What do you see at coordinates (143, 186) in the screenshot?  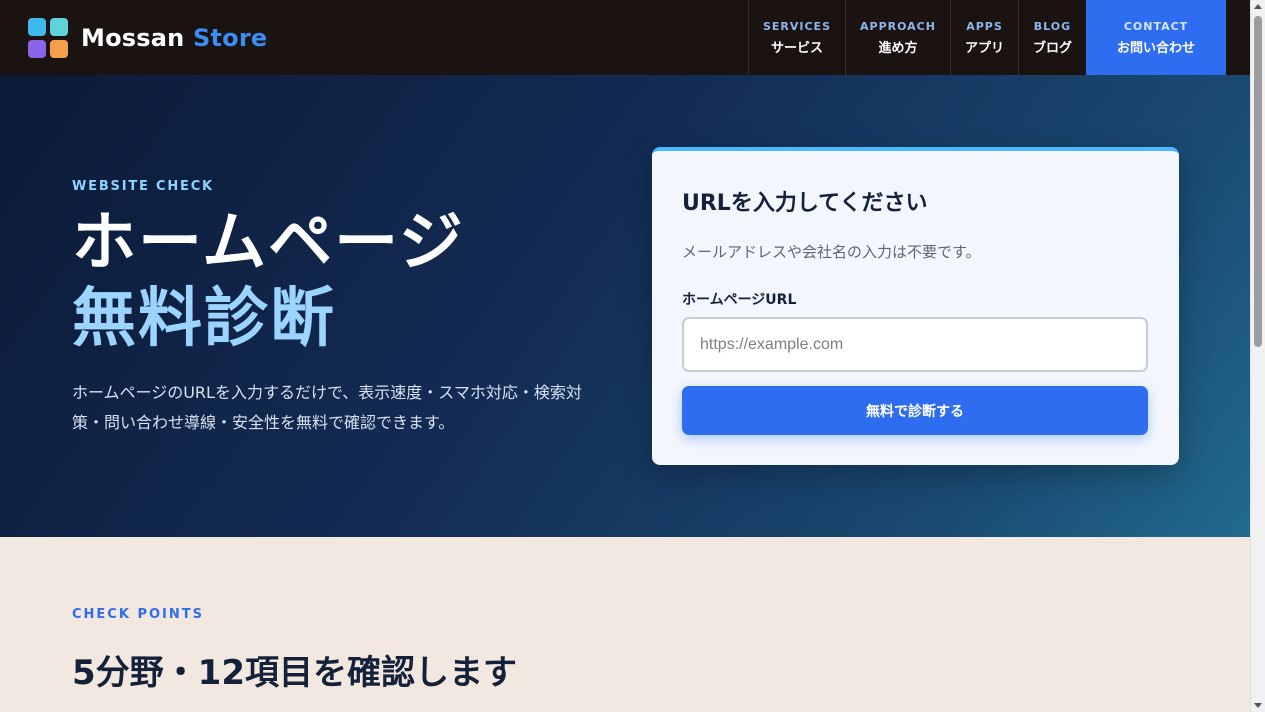 I see `hero-eyebrow: WEBSITE CHECK` at bounding box center [143, 186].